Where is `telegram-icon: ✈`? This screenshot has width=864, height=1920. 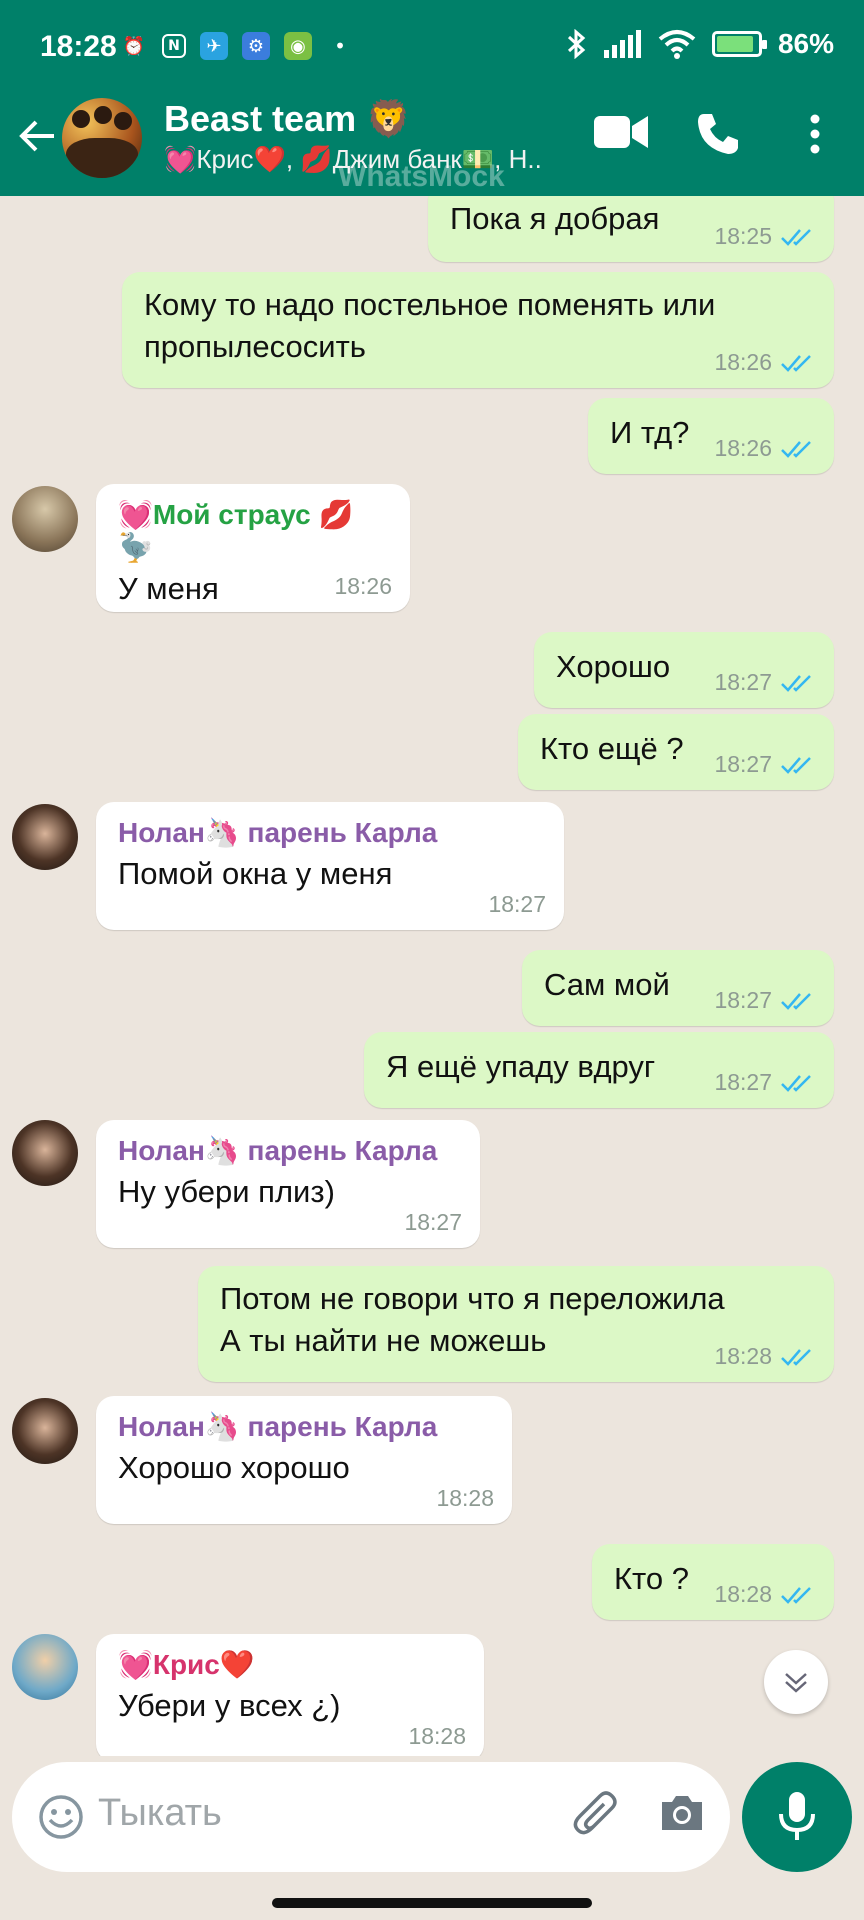
telegram-icon: ✈ is located at coordinates (214, 46).